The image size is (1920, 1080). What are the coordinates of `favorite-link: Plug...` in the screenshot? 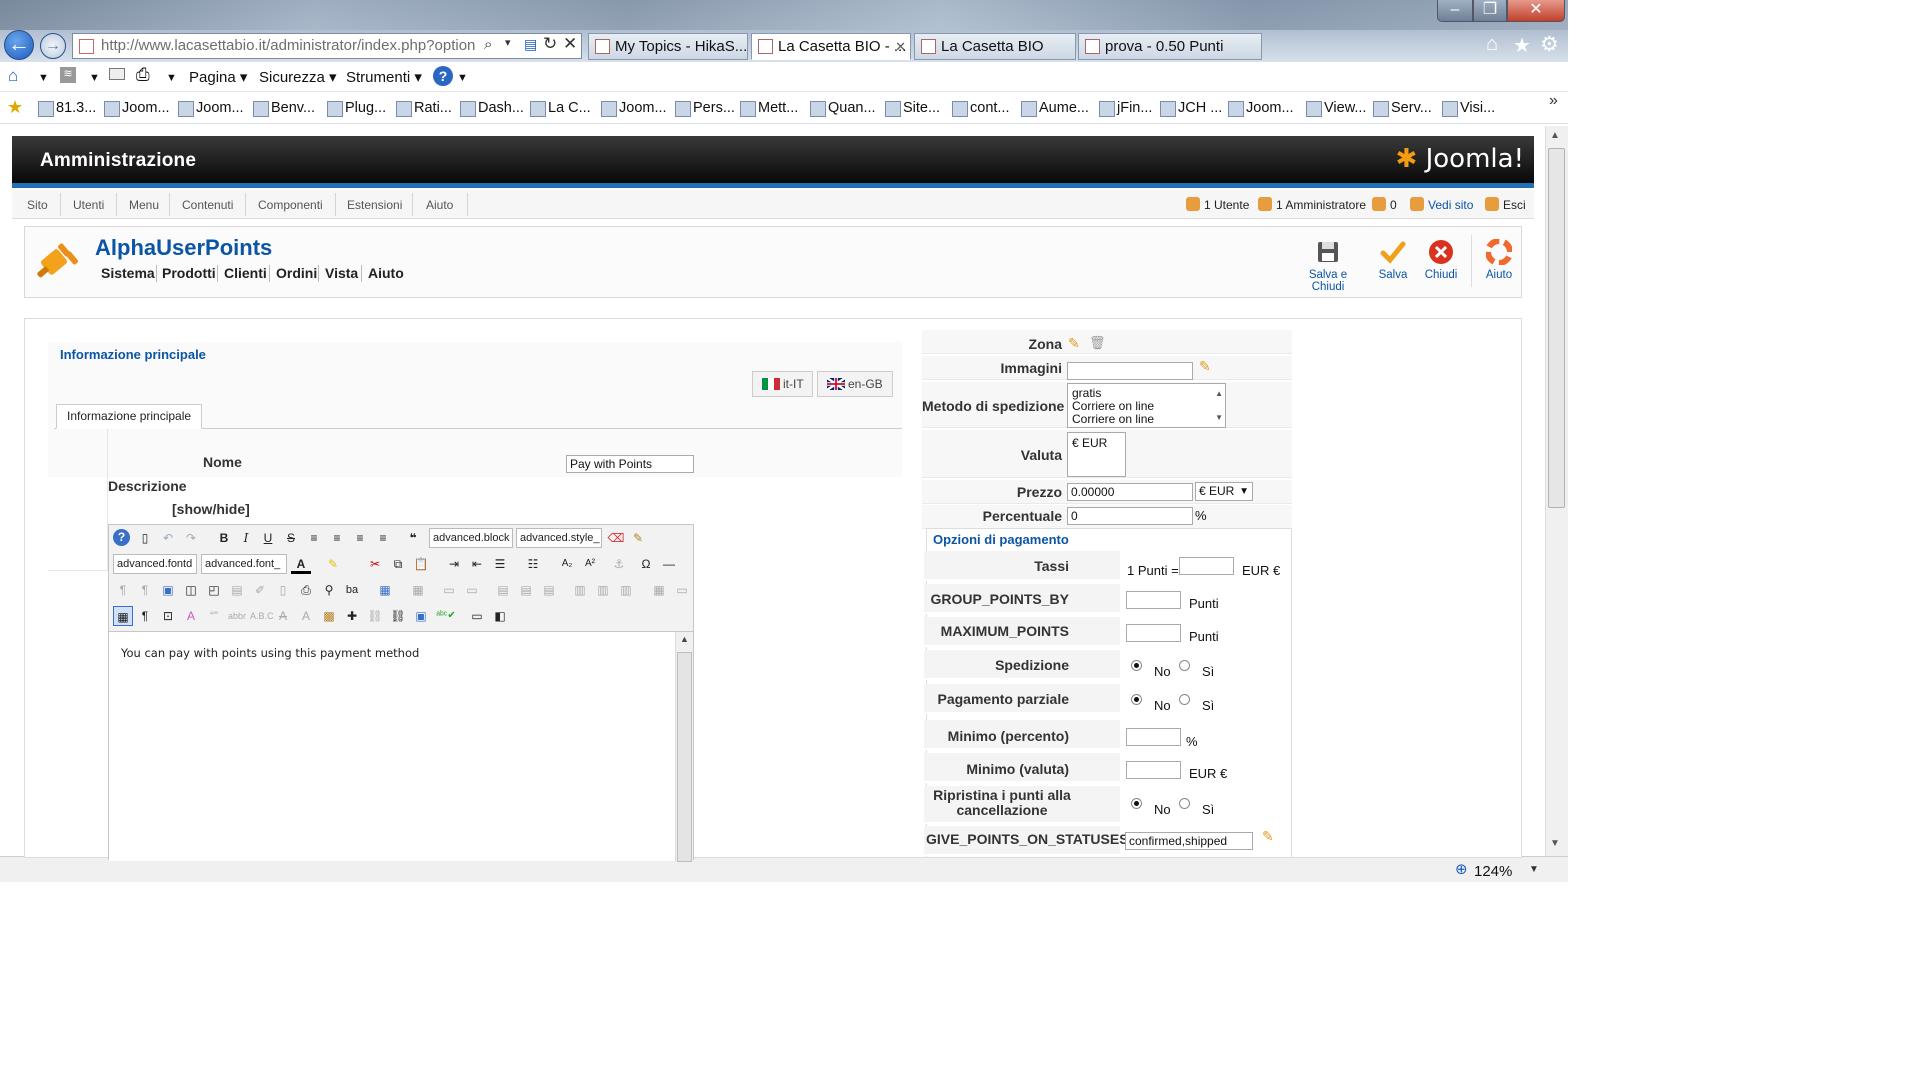 It's located at (356, 108).